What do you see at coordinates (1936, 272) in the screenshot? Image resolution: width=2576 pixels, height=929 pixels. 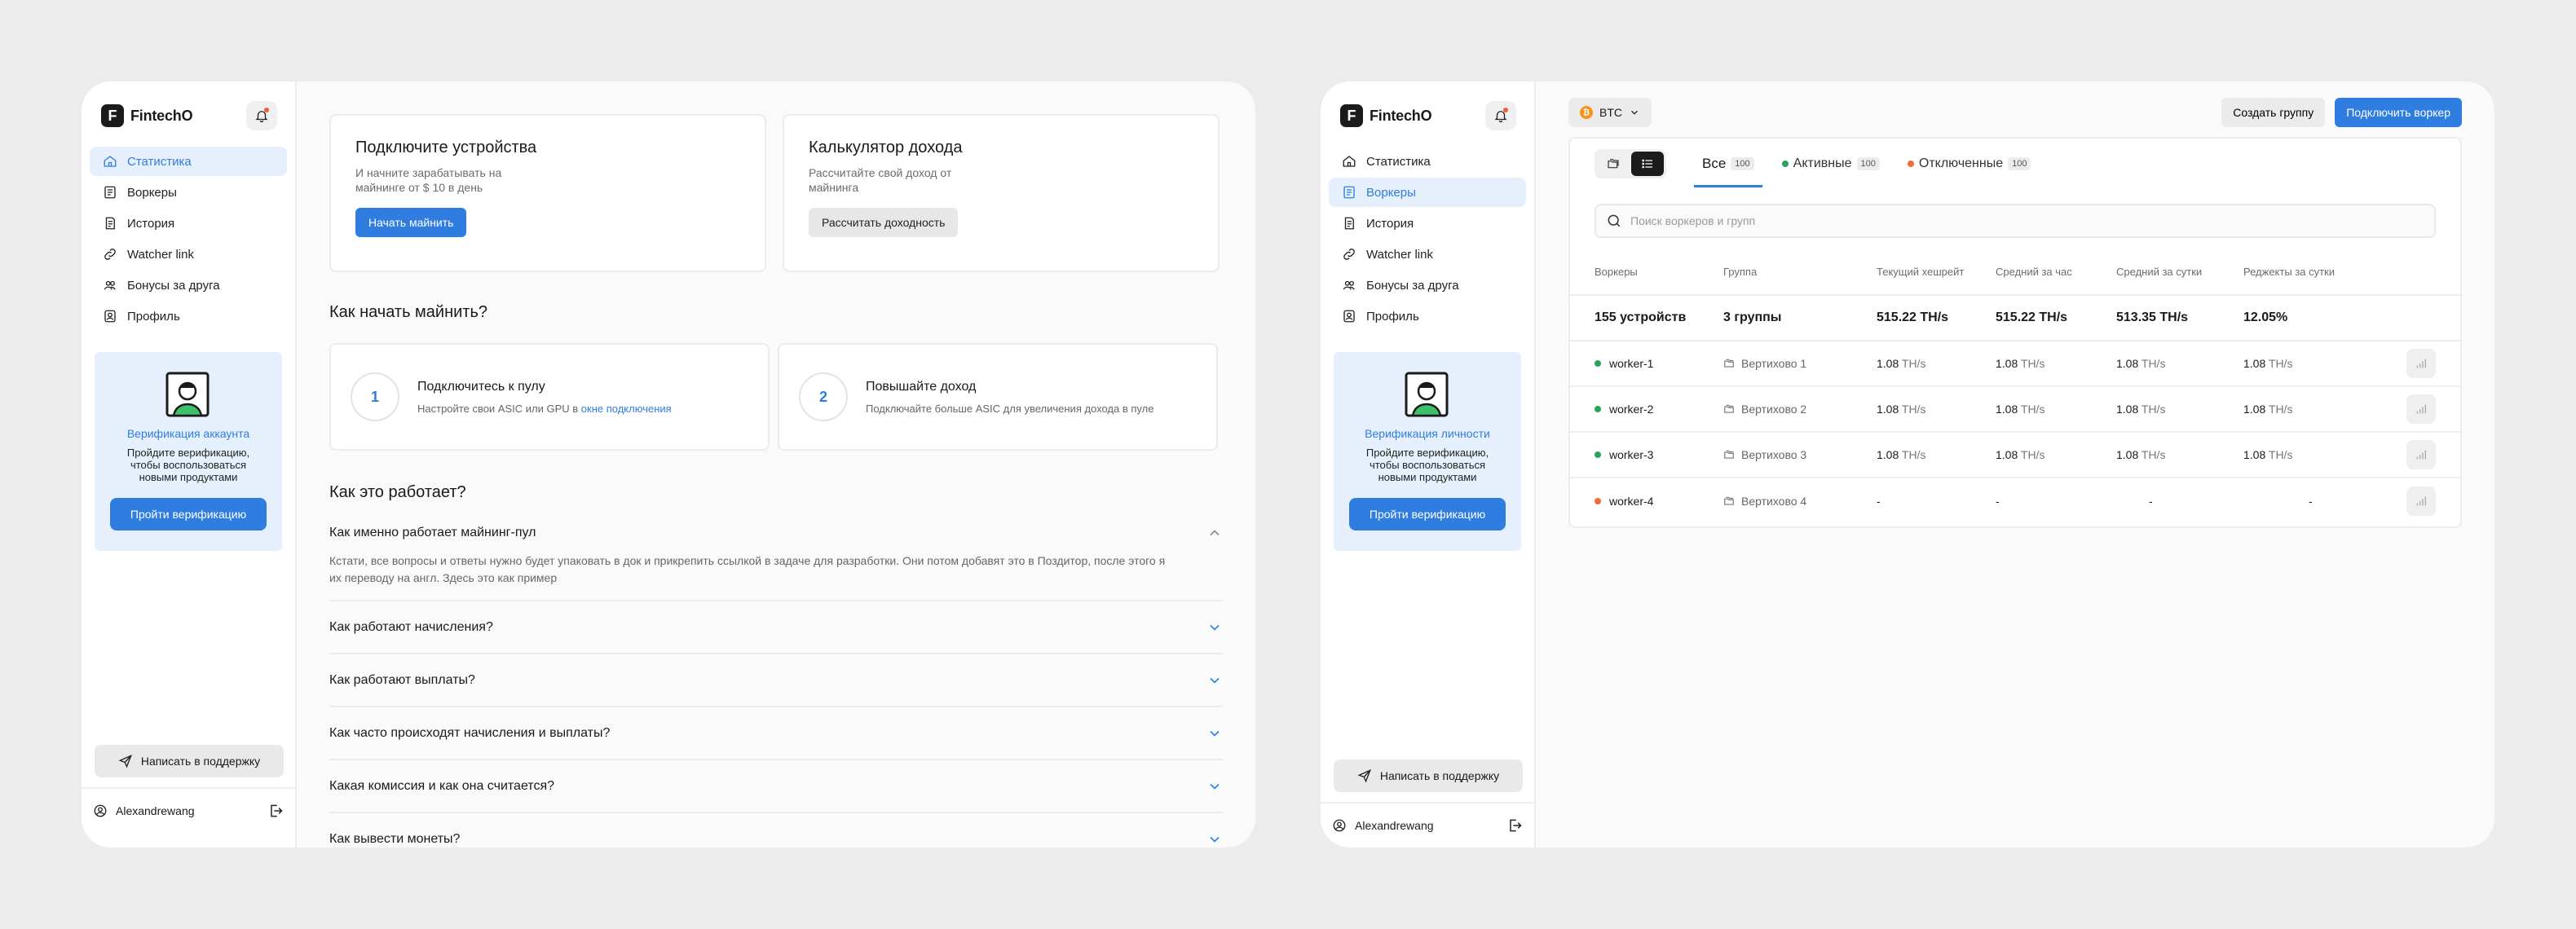 I see `column-header-current-hashrate: Текущий хешрейт` at bounding box center [1936, 272].